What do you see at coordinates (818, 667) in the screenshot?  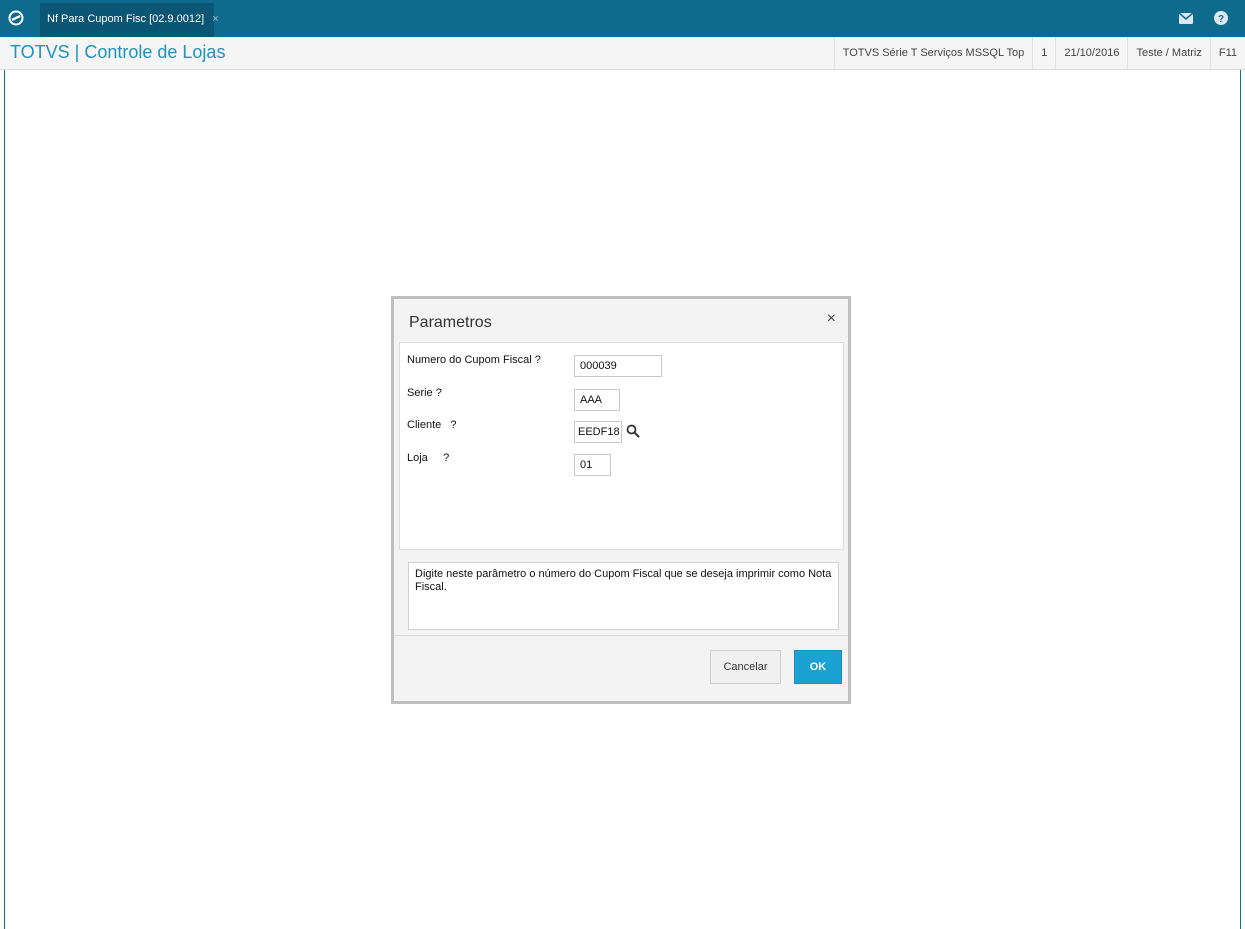 I see `ok-button: OK` at bounding box center [818, 667].